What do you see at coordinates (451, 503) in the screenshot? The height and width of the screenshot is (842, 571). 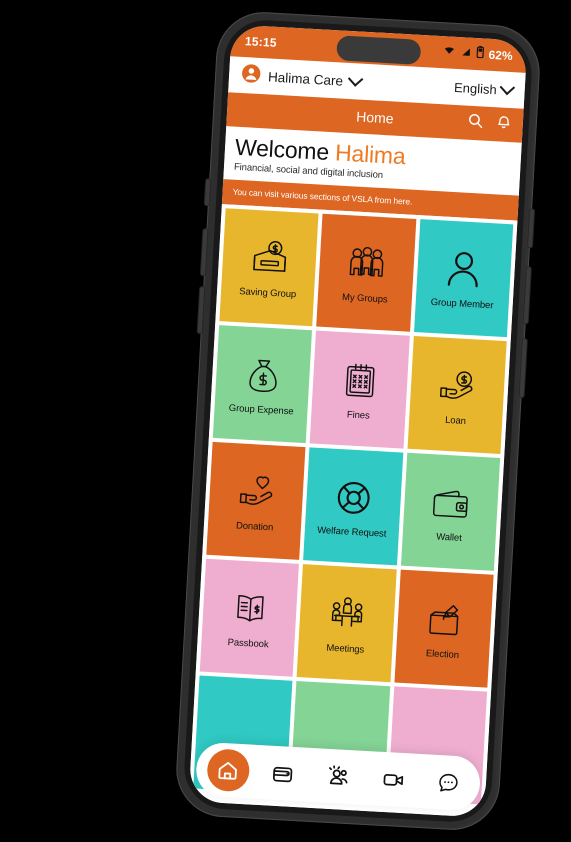 I see `wallet-icon` at bounding box center [451, 503].